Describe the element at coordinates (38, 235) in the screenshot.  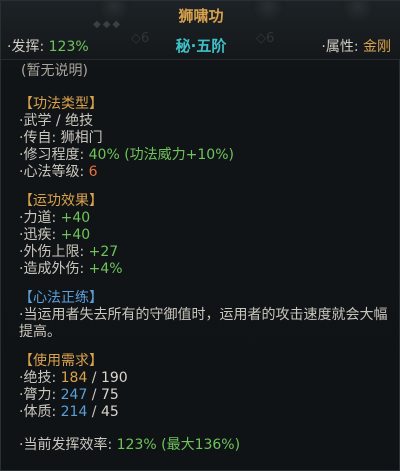
I see `effect-label: ·迅疾:` at that location.